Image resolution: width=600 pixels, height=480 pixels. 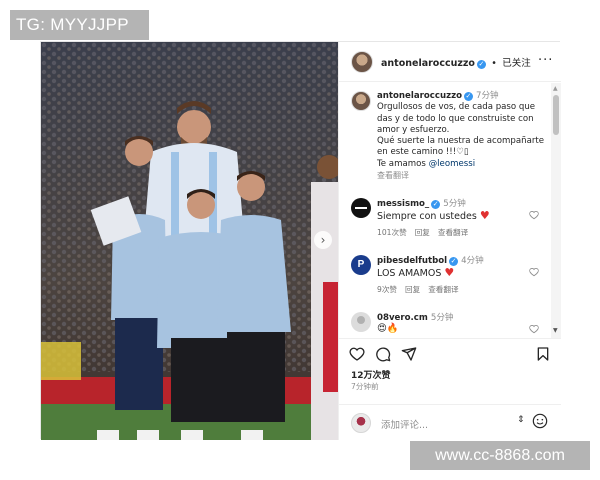 I want to click on caption-extra-glyph: ▯, so click(x=466, y=152).